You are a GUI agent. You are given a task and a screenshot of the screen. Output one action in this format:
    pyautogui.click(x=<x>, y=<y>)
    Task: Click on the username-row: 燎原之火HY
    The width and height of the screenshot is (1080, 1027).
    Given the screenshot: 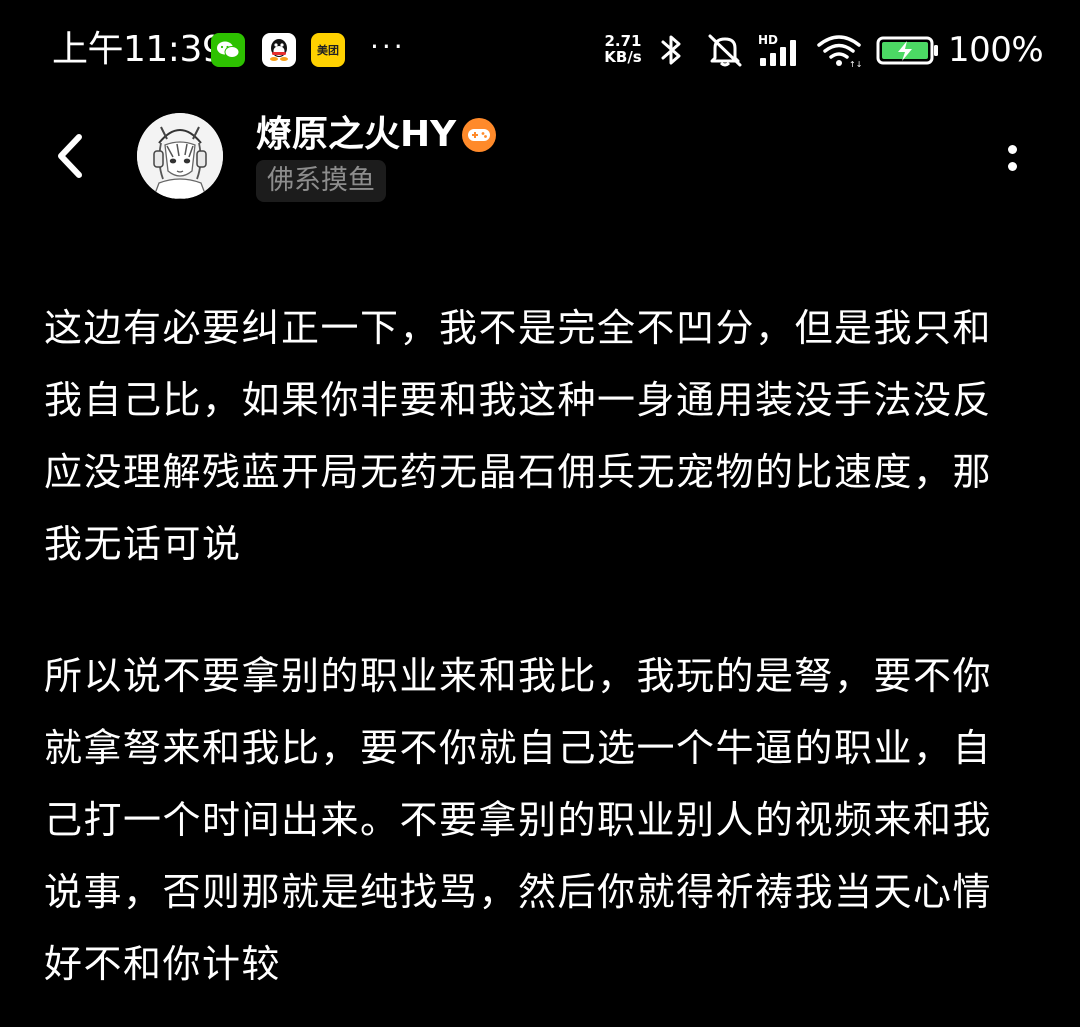 What is the action you would take?
    pyautogui.click(x=376, y=135)
    